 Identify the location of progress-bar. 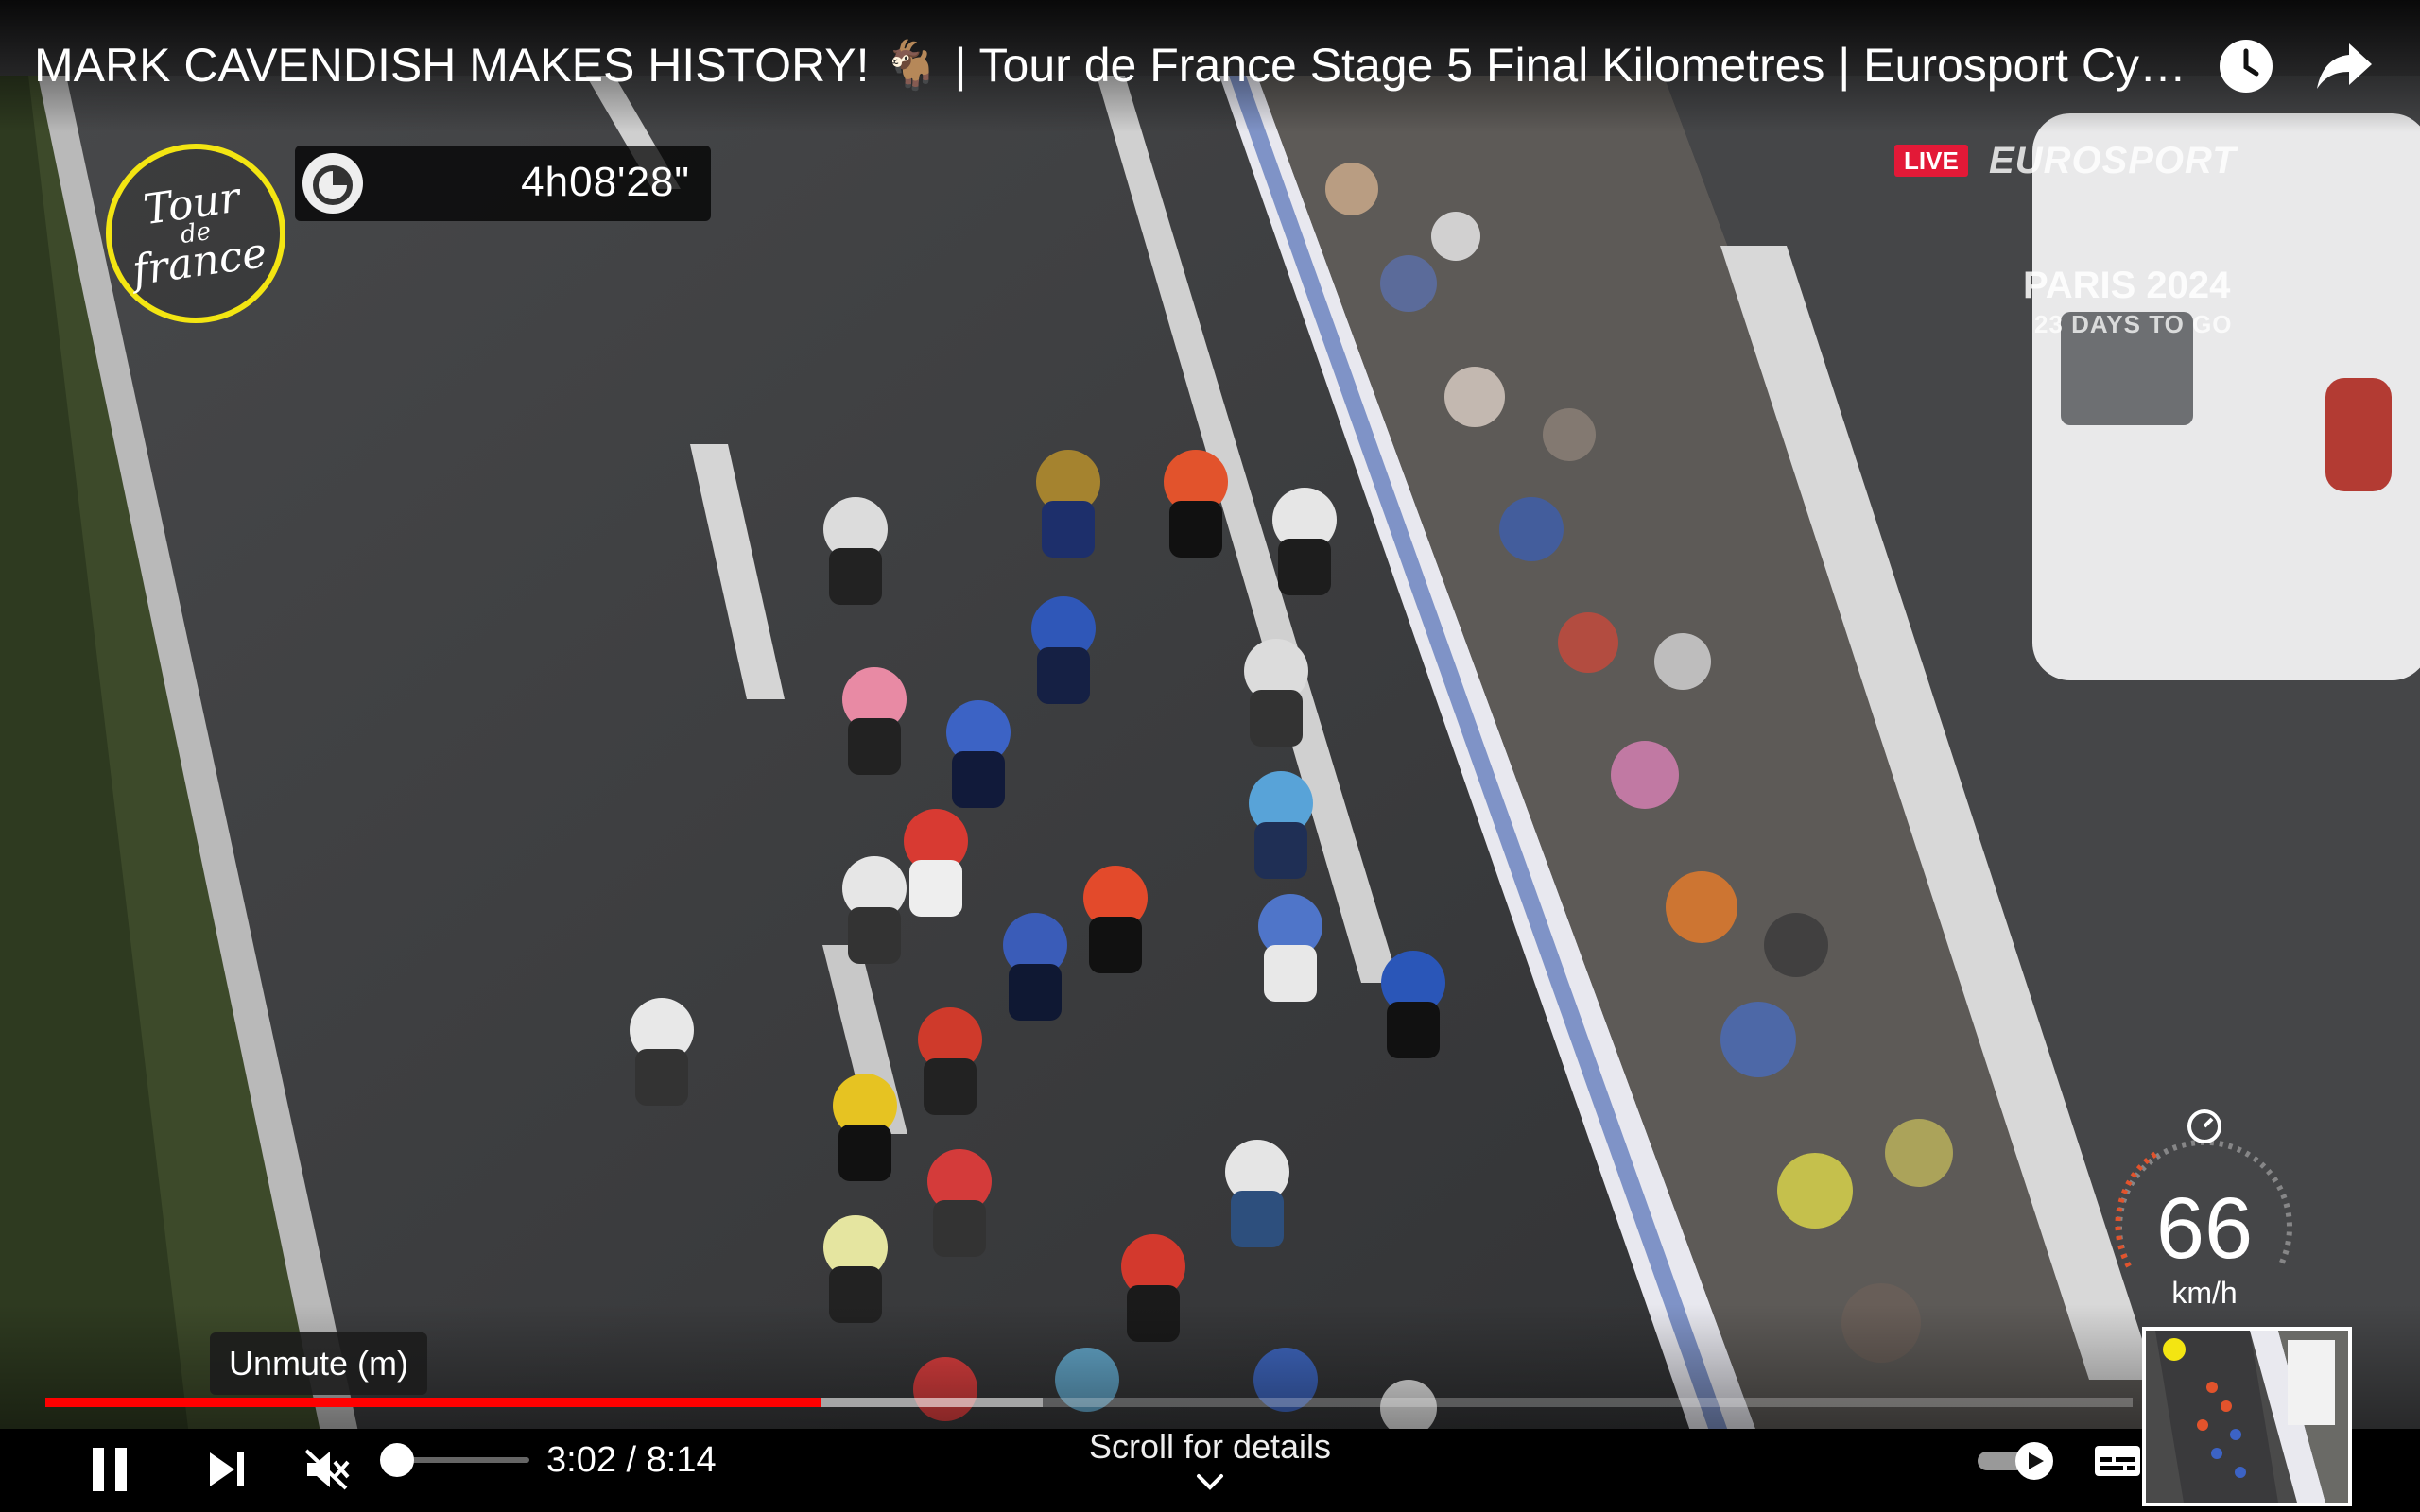
(1089, 1402).